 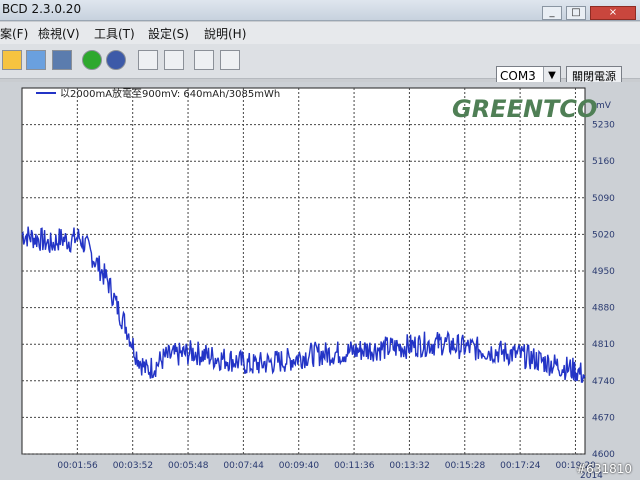 I want to click on x-tick-label: 00:05:48, so click(x=188, y=466).